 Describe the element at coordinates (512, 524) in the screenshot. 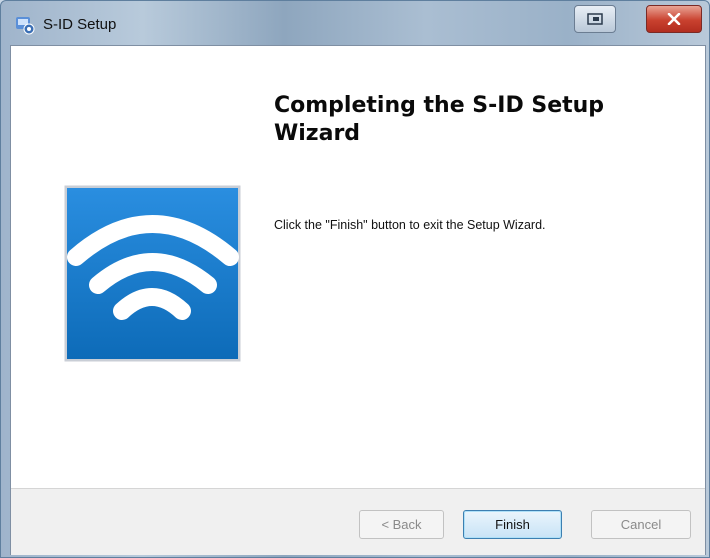

I see `finish-button: Finish` at that location.